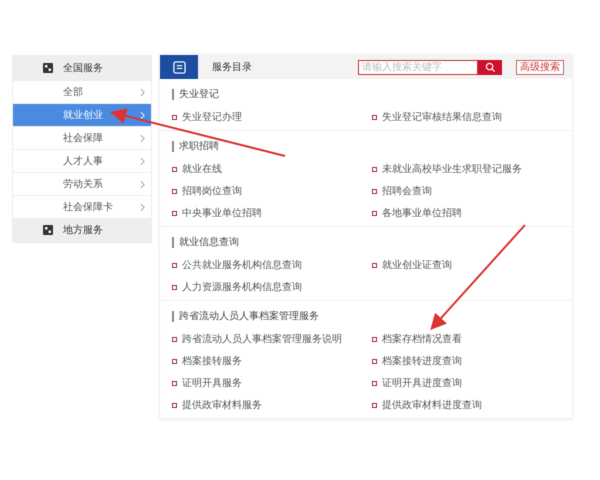 This screenshot has height=480, width=600. What do you see at coordinates (366, 146) in the screenshot?
I see `section-title: 求职招聘` at bounding box center [366, 146].